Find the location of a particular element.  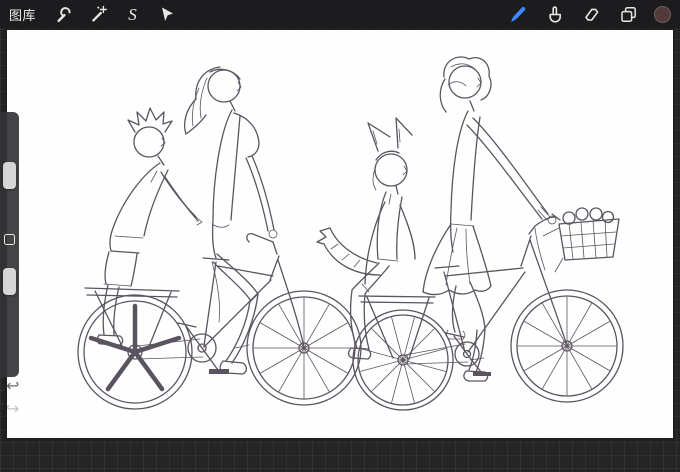

color-swatch is located at coordinates (662, 14).